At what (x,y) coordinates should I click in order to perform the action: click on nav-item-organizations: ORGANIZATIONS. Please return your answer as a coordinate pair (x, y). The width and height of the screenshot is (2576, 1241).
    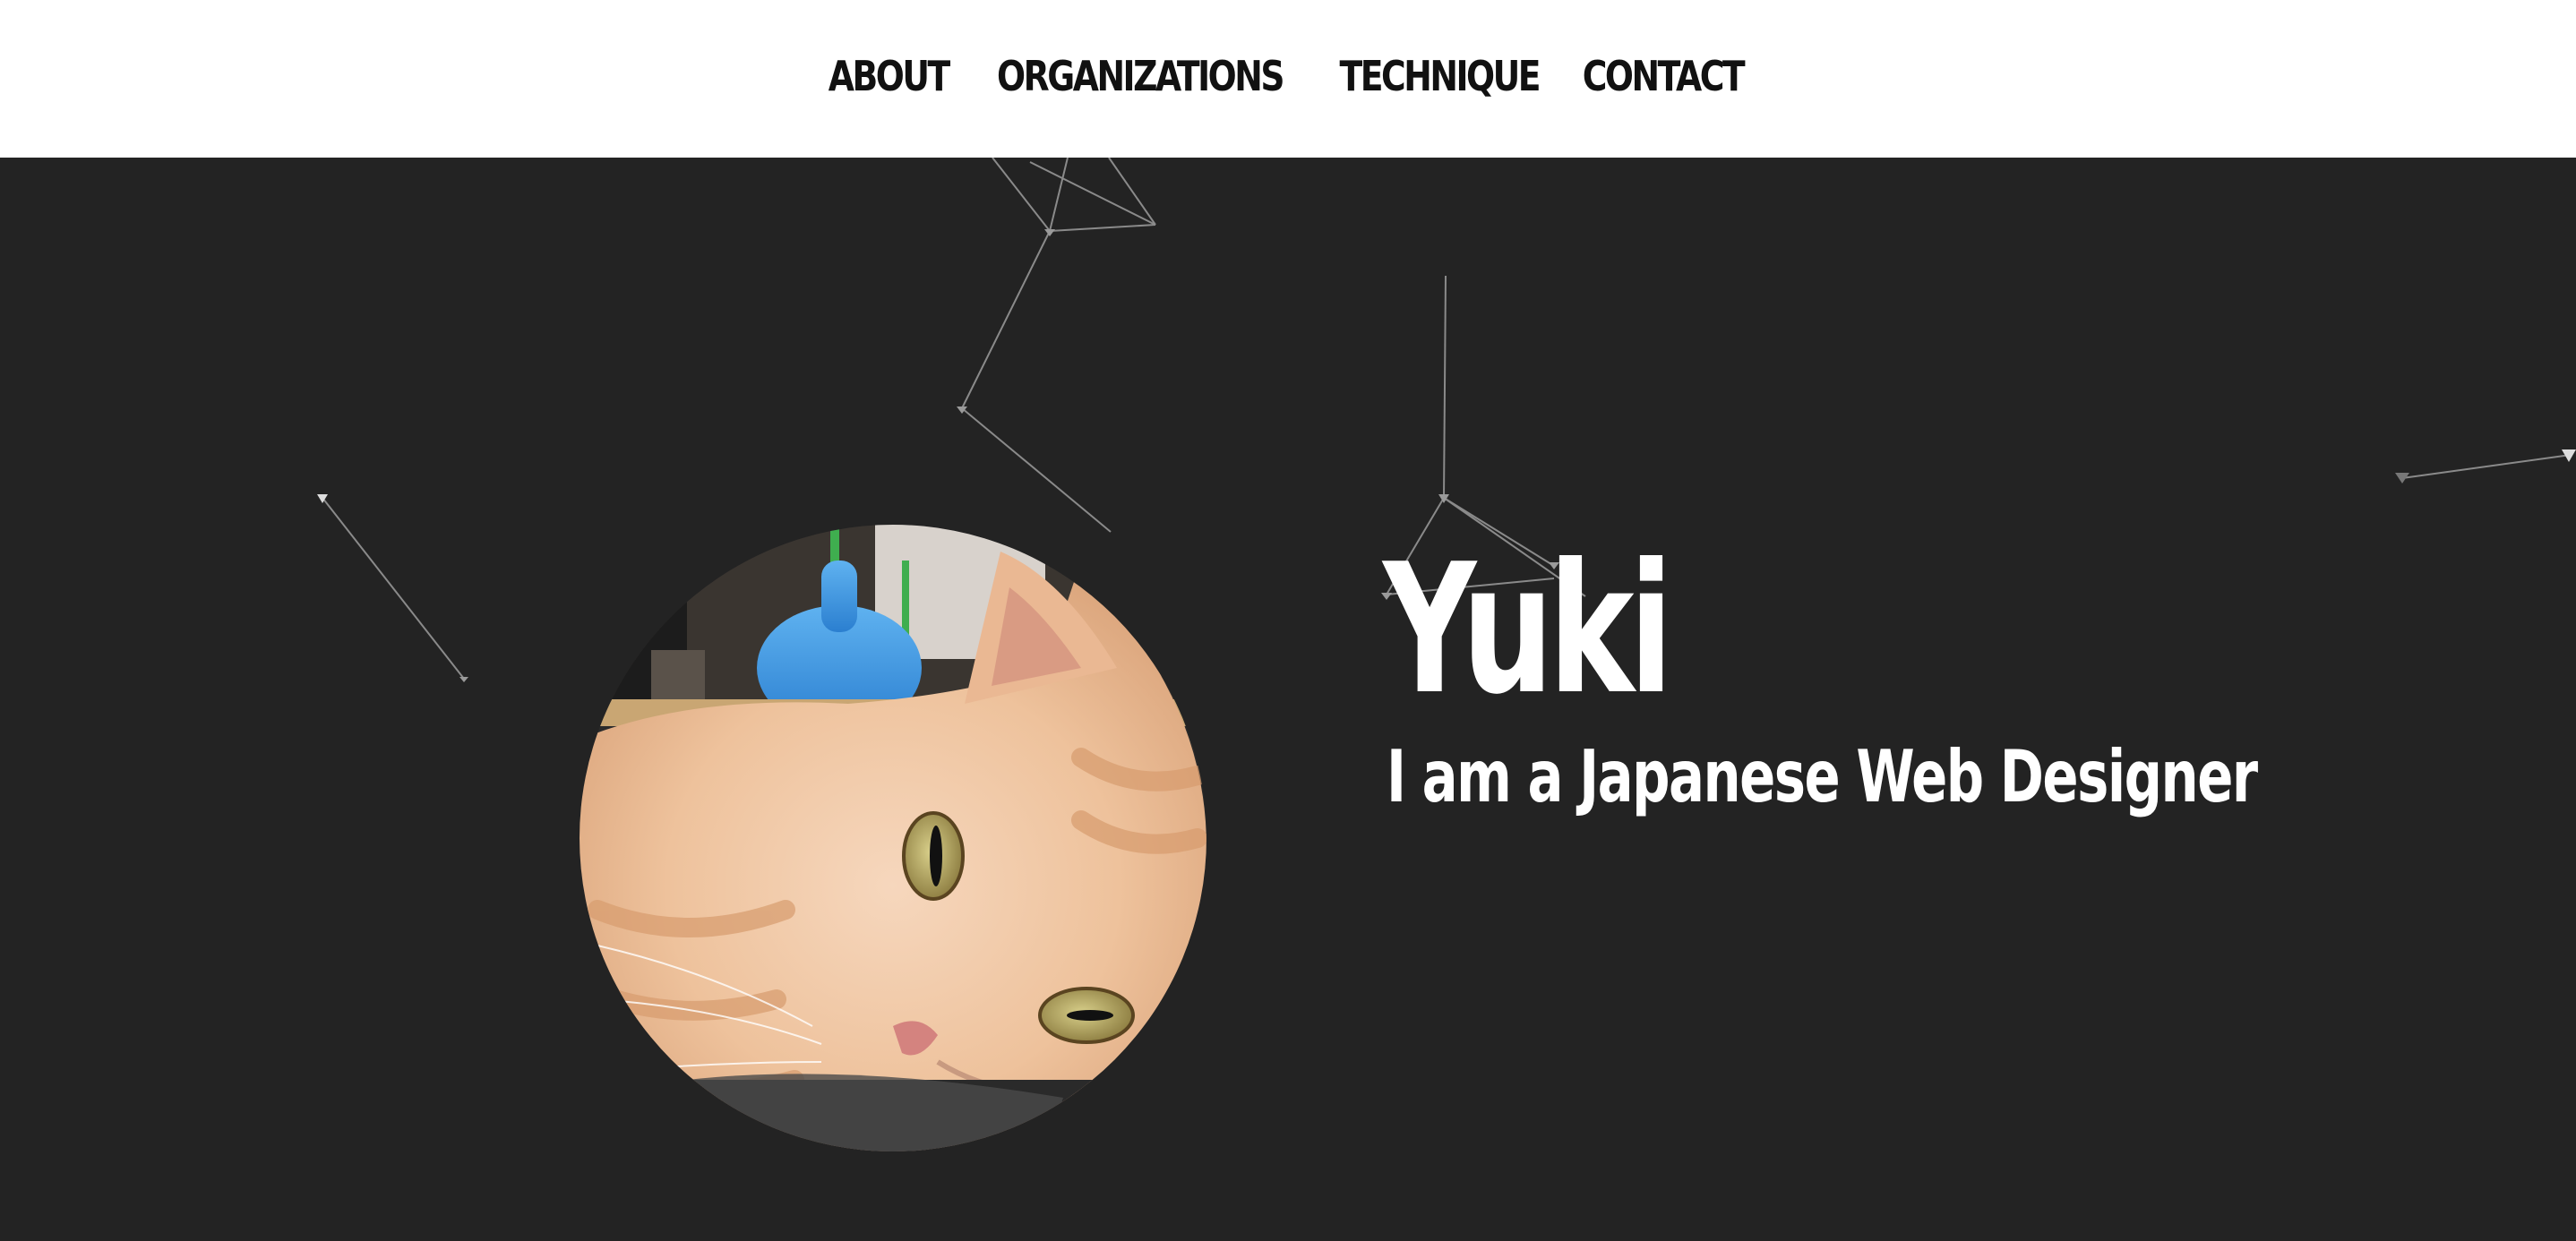
    Looking at the image, I should click on (1140, 76).